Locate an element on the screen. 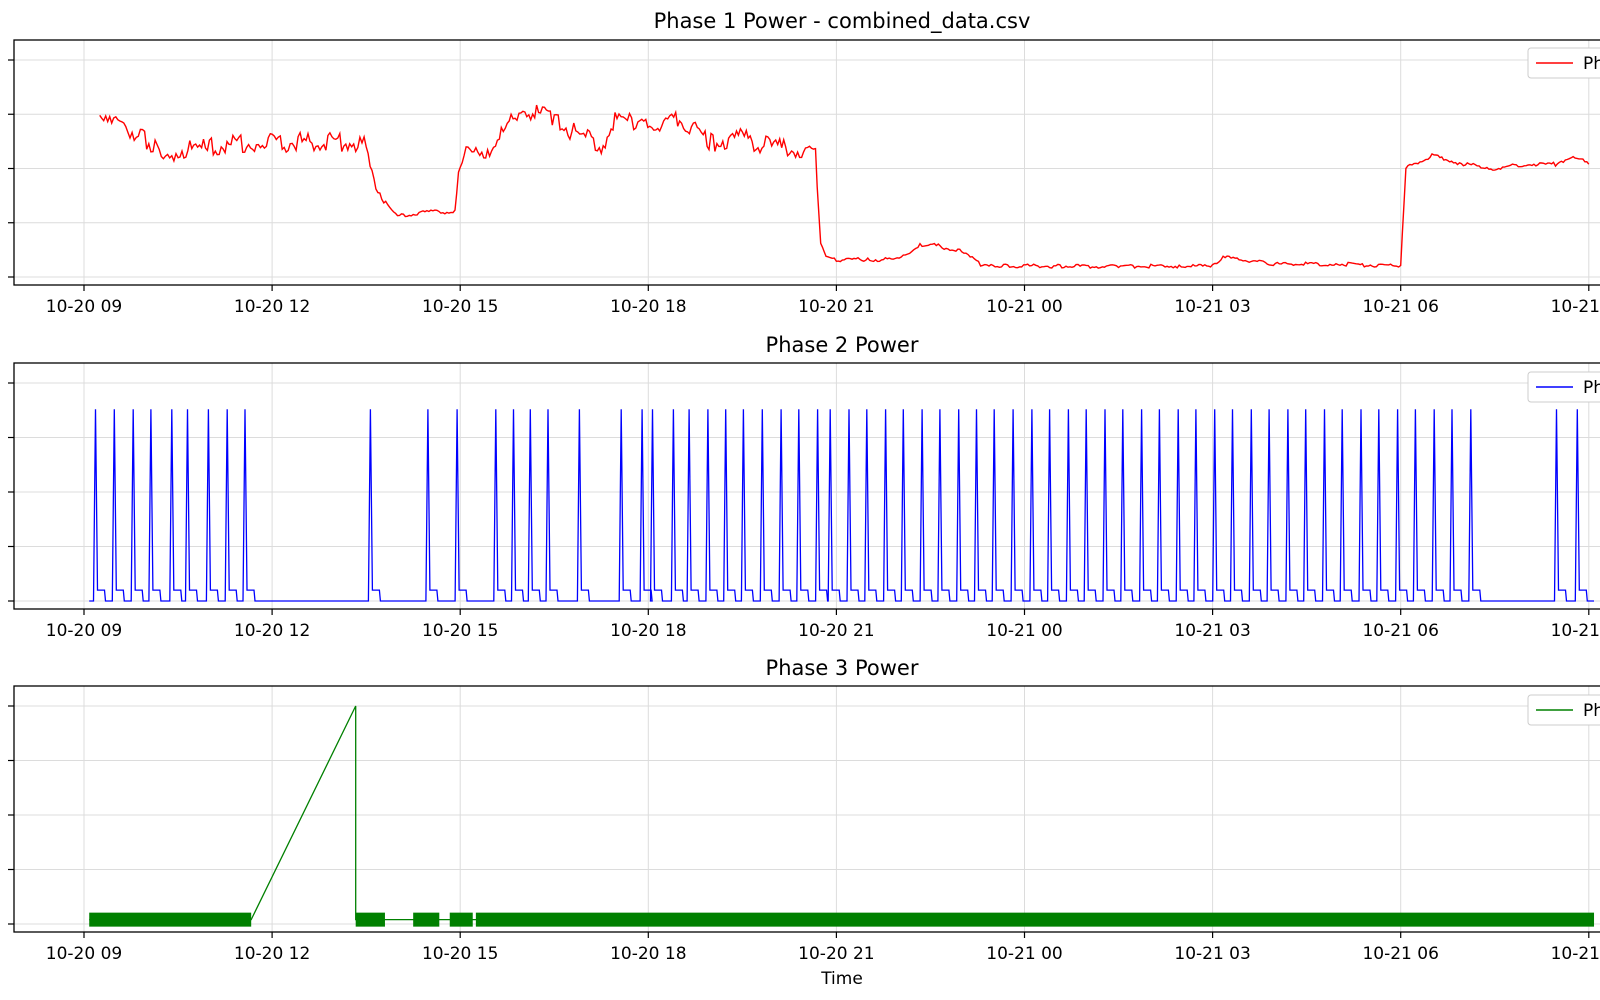 This screenshot has width=1600, height=1000. phase-2-legend-label: Ph is located at coordinates (1591, 388).